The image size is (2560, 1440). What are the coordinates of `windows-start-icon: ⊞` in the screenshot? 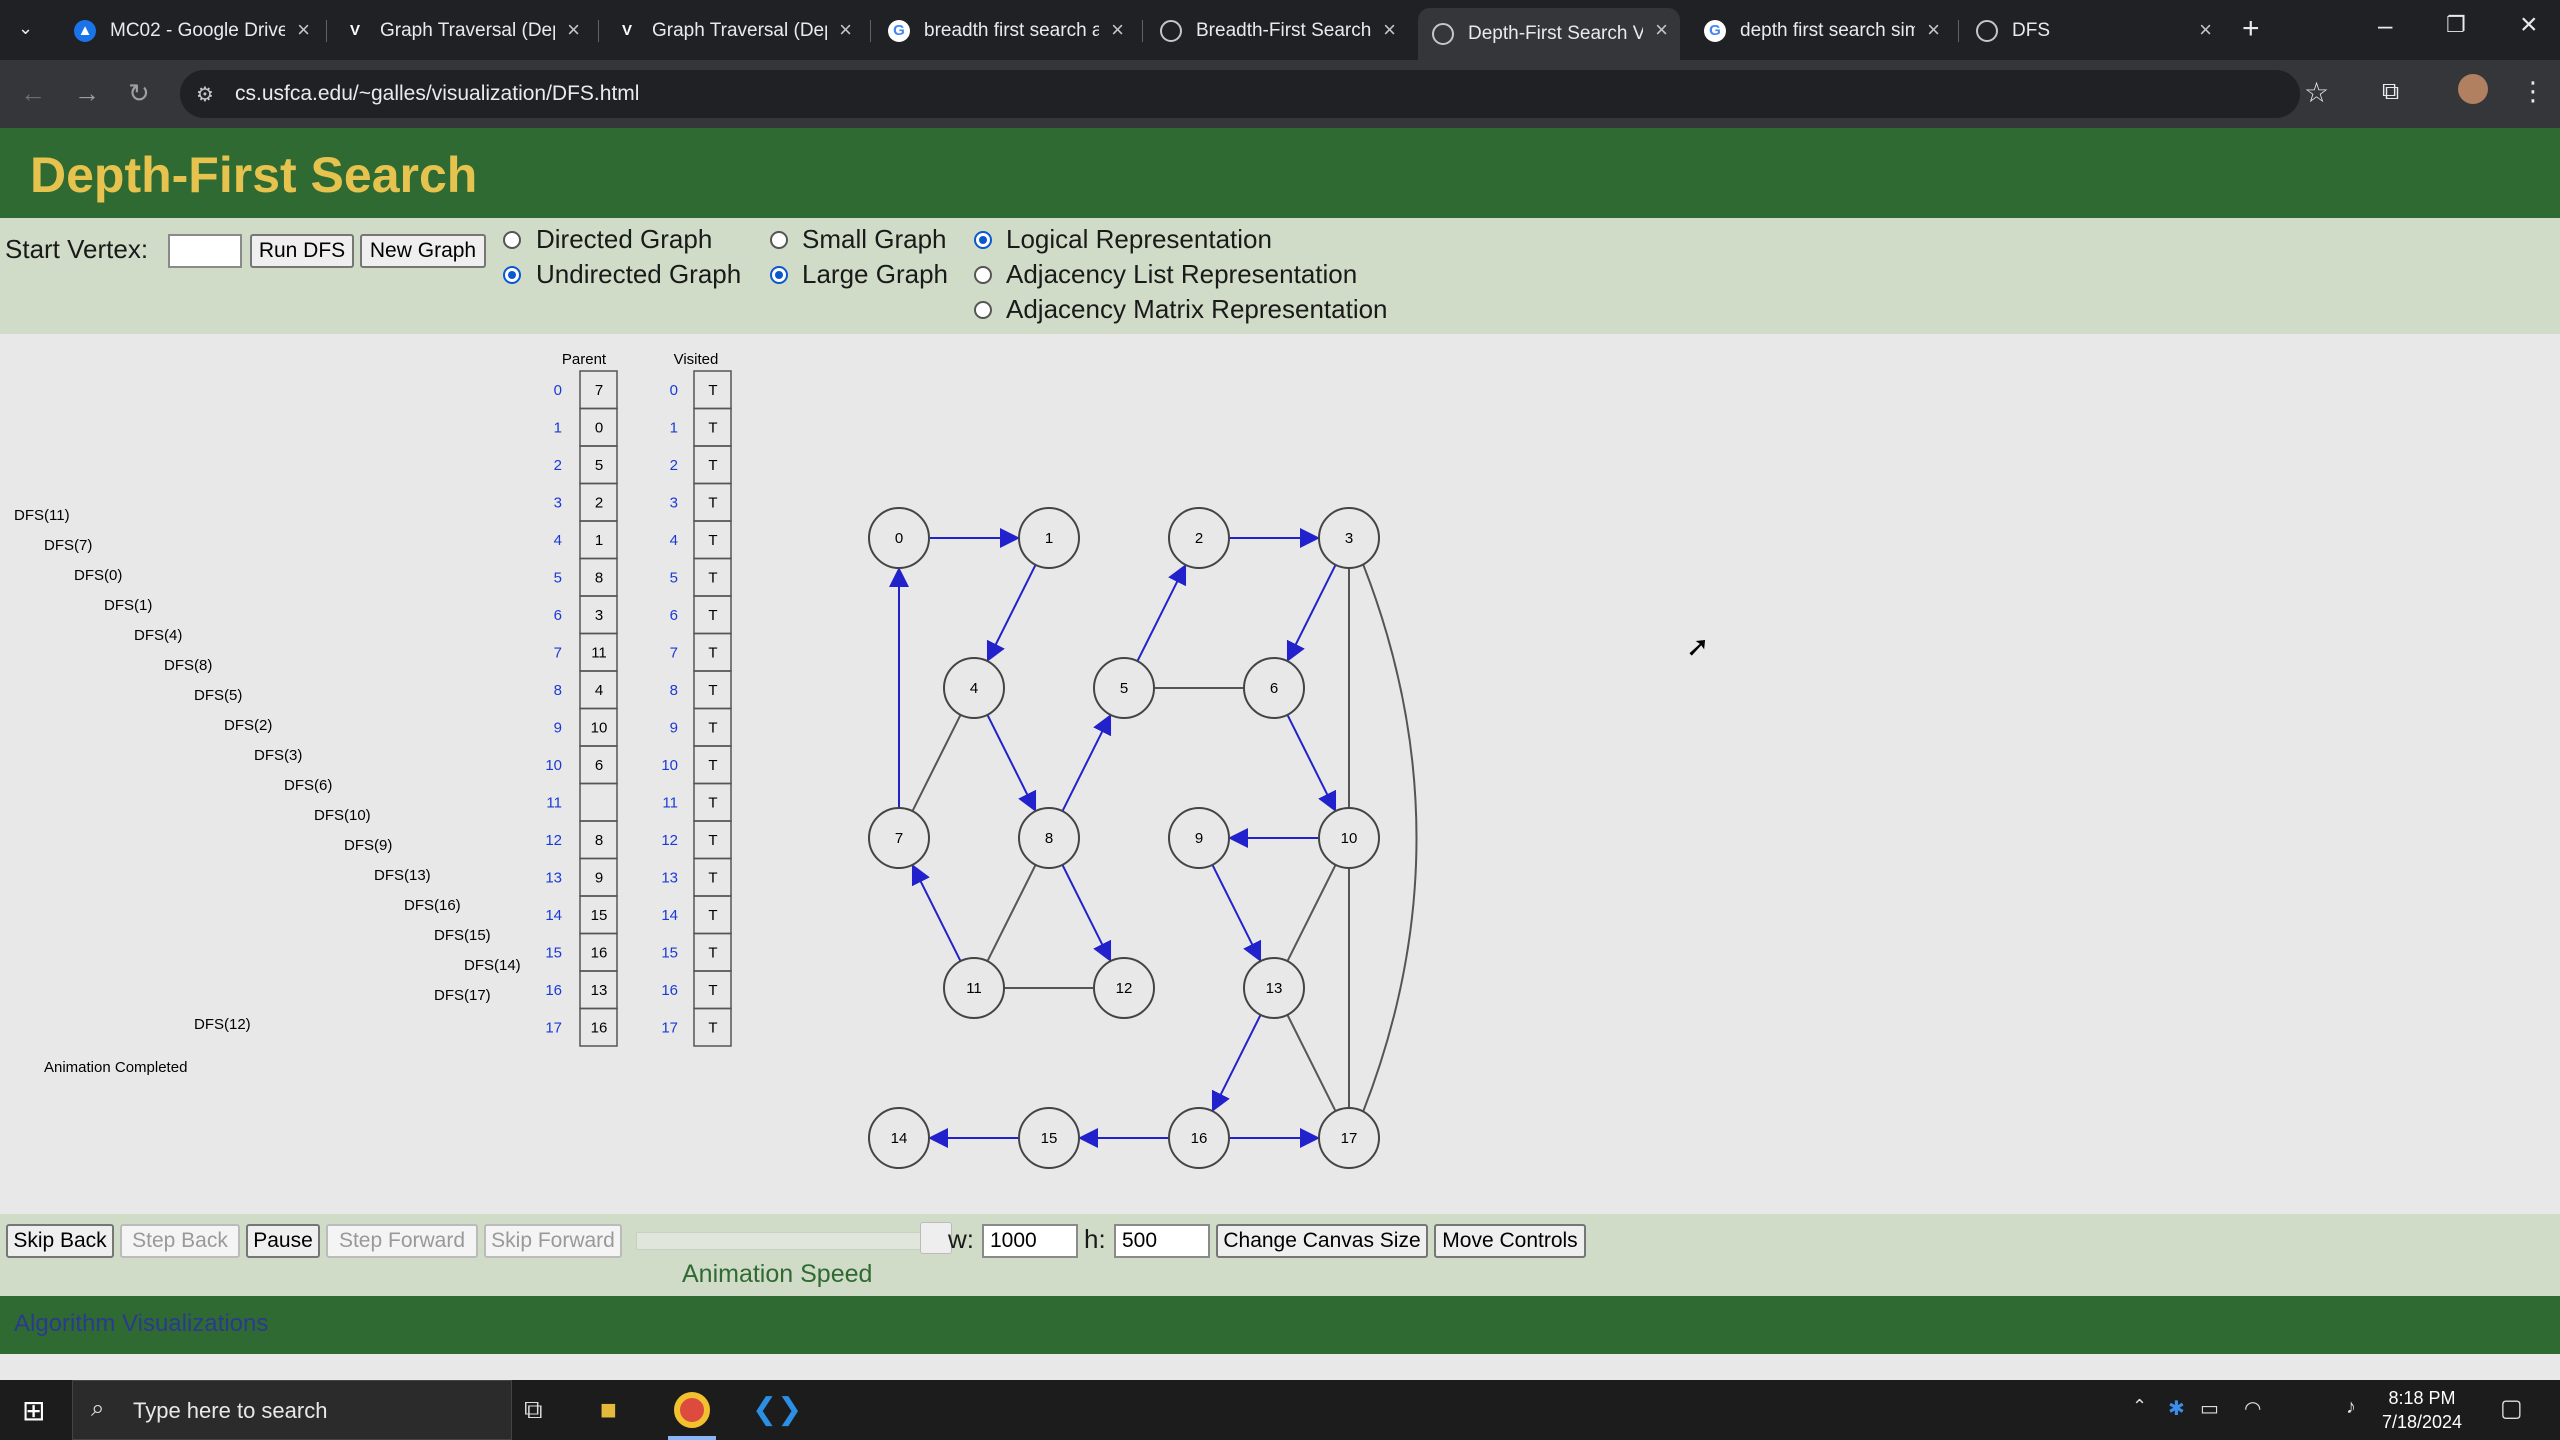 It's located at (33, 1410).